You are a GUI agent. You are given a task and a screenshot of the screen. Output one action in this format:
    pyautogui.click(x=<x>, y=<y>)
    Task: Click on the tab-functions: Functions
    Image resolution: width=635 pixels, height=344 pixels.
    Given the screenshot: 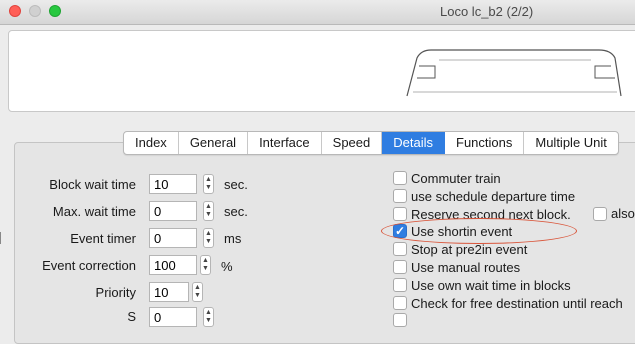 What is the action you would take?
    pyautogui.click(x=485, y=143)
    